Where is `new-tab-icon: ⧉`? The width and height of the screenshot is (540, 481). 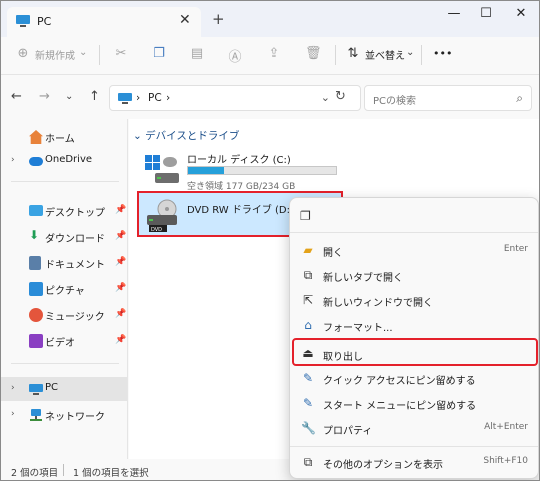 new-tab-icon: ⧉ is located at coordinates (308, 275).